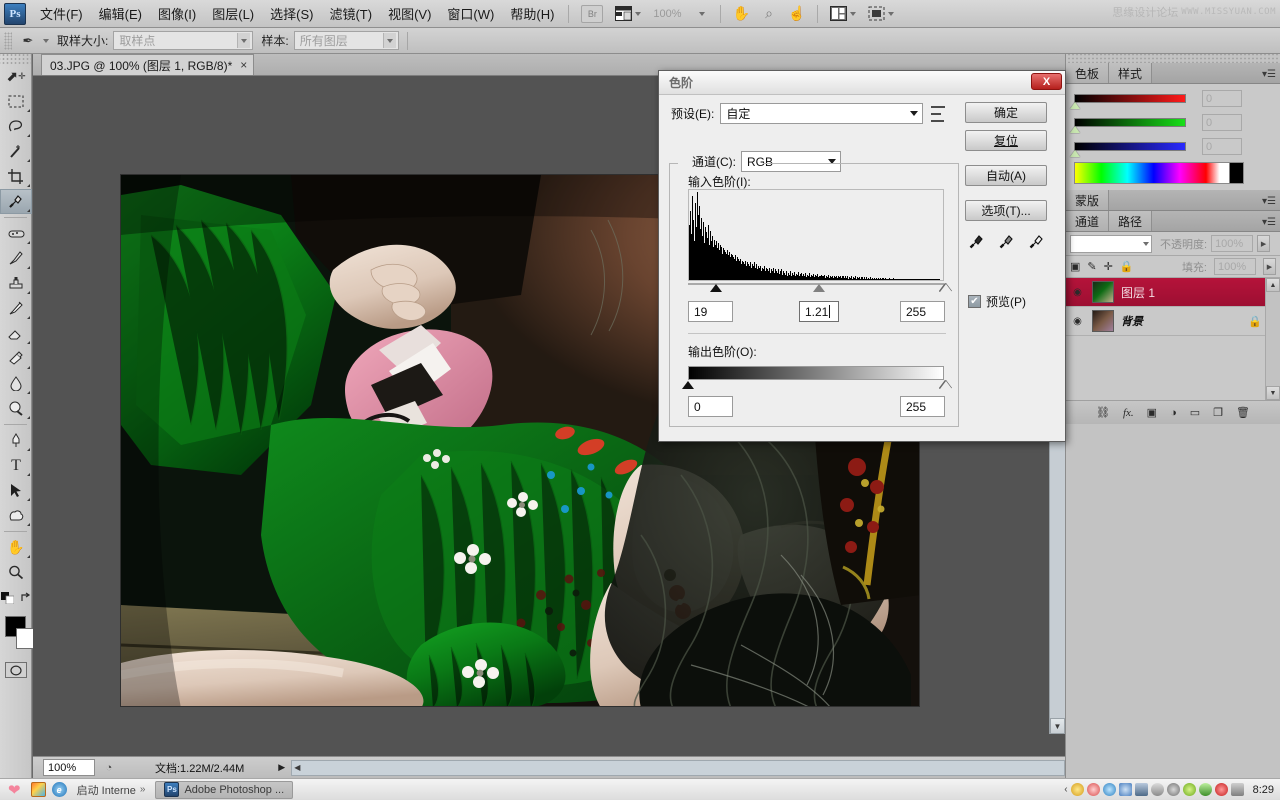  I want to click on preset-options-icon, so click(939, 113).